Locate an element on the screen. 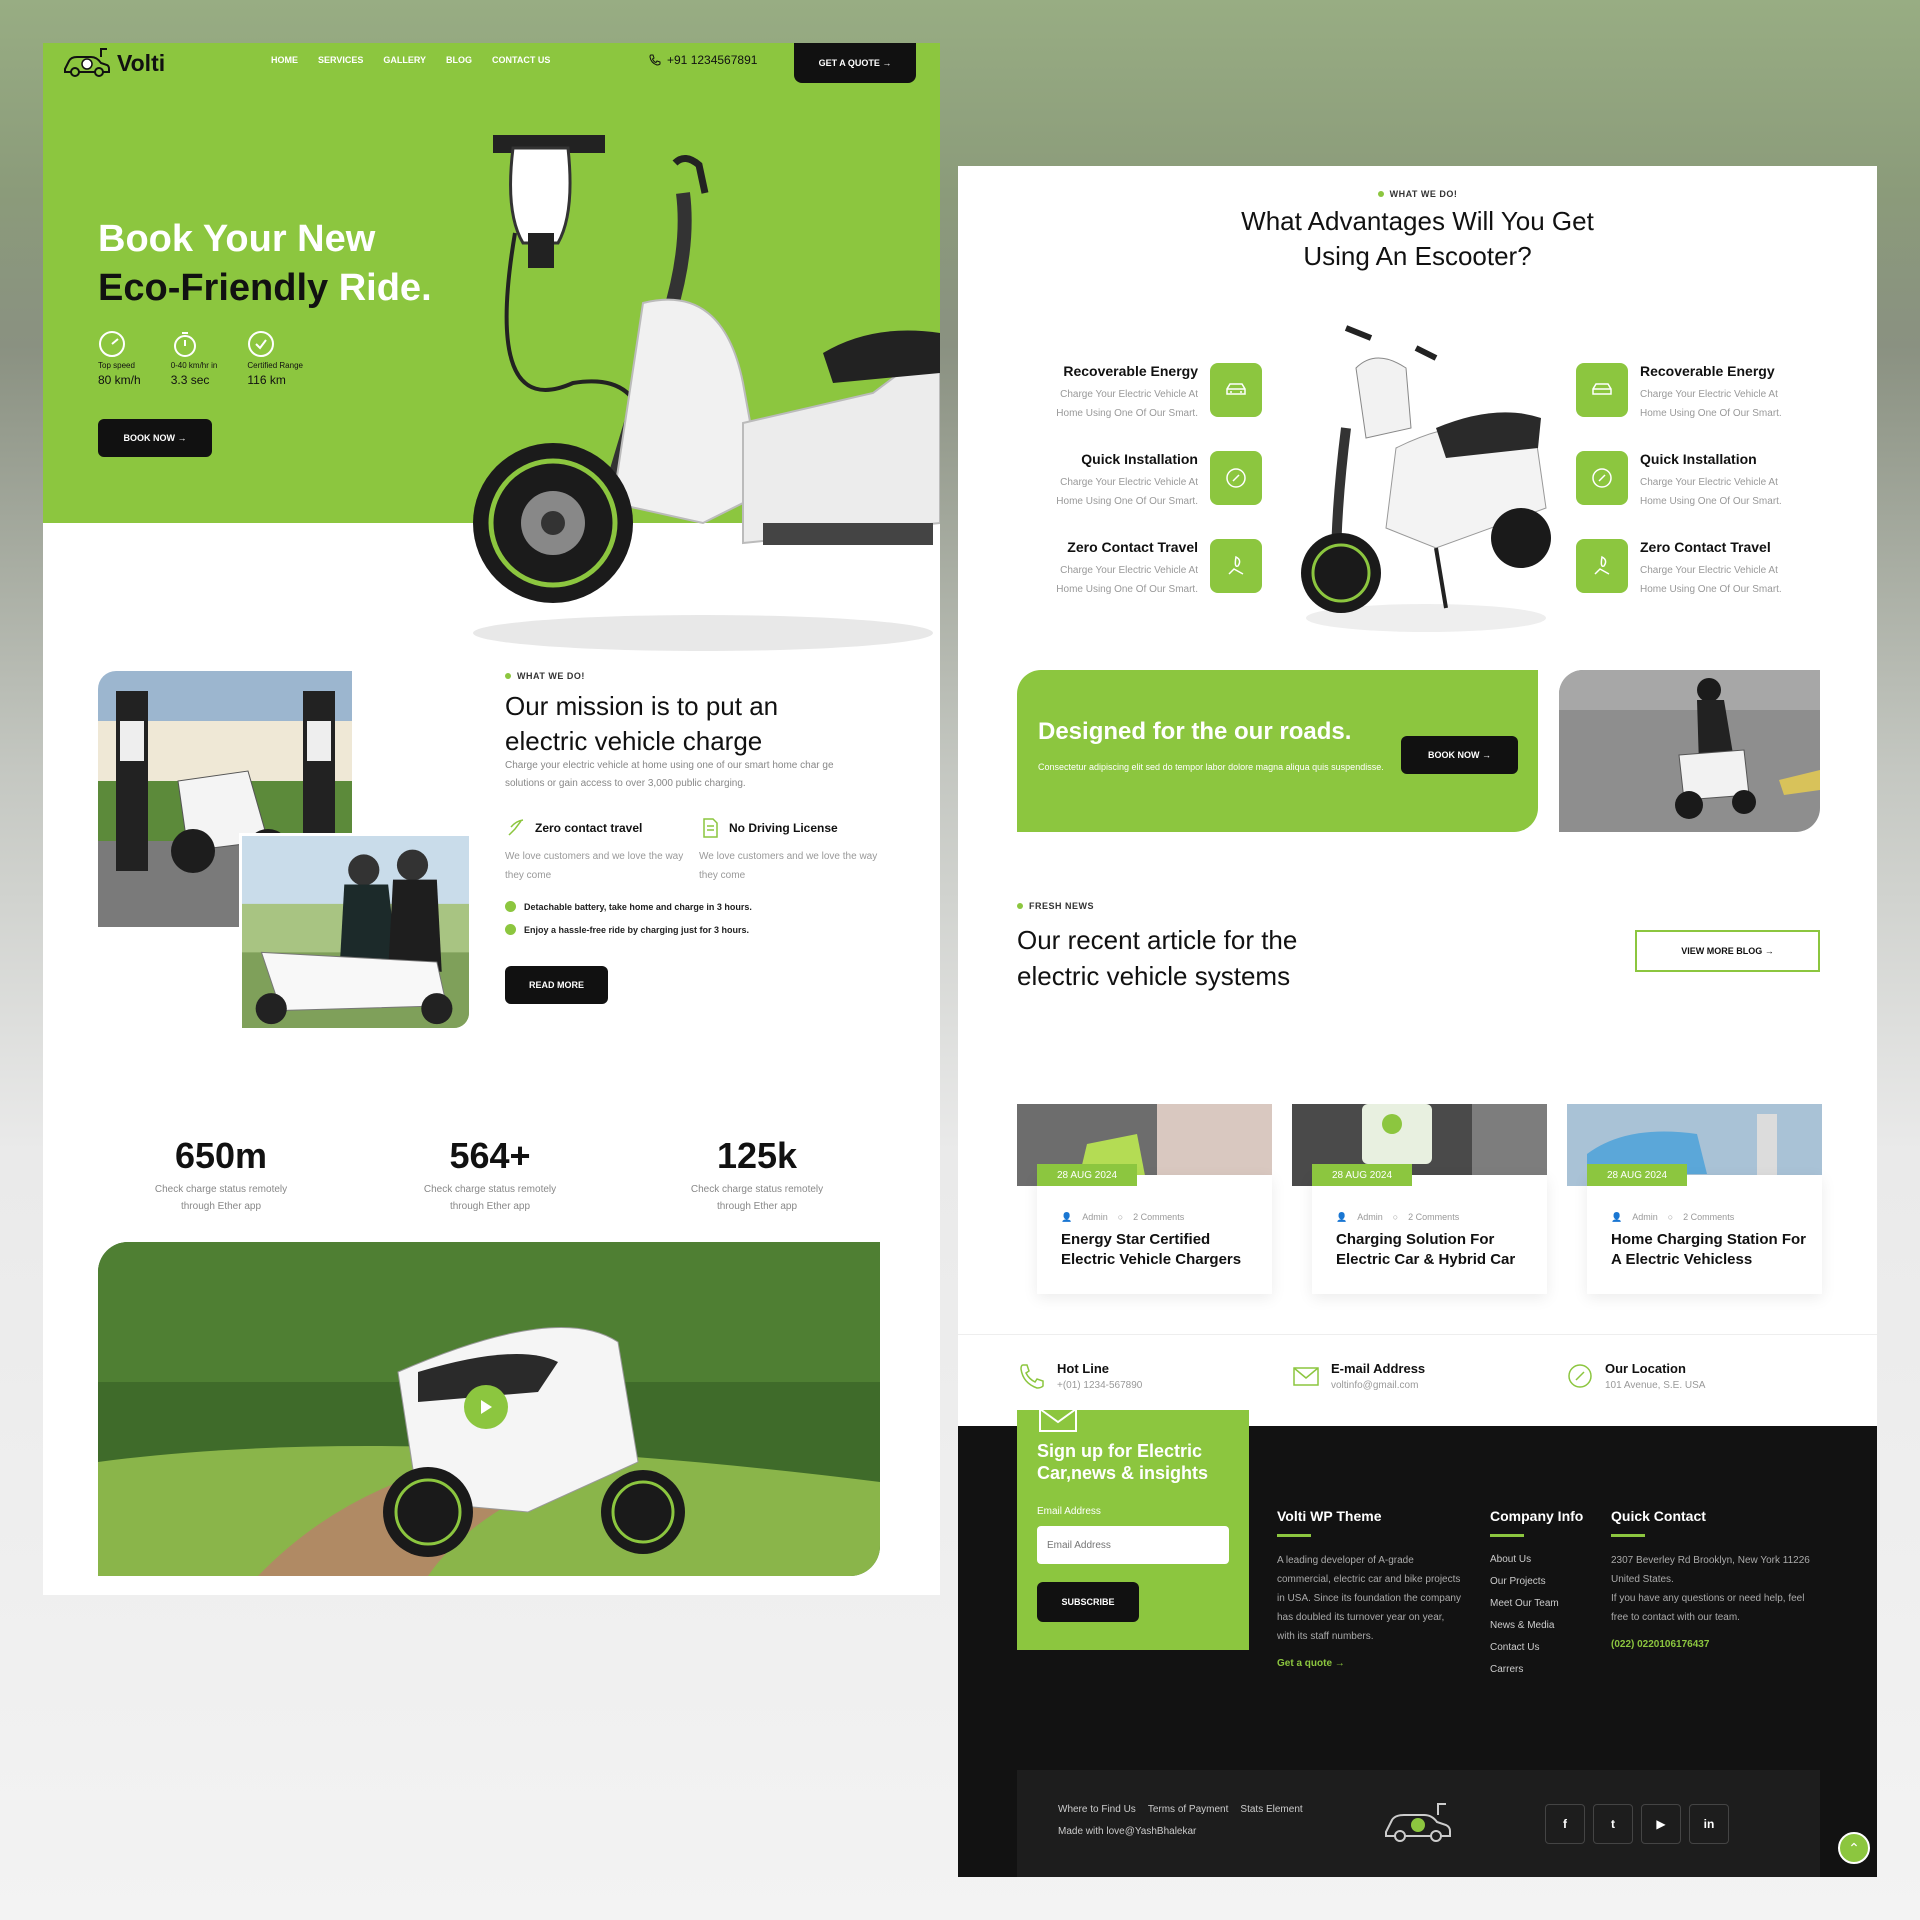 This screenshot has width=1920, height=1920. hero-stat-accel: 0-40 km/hr in 3.3 sec is located at coordinates (194, 358).